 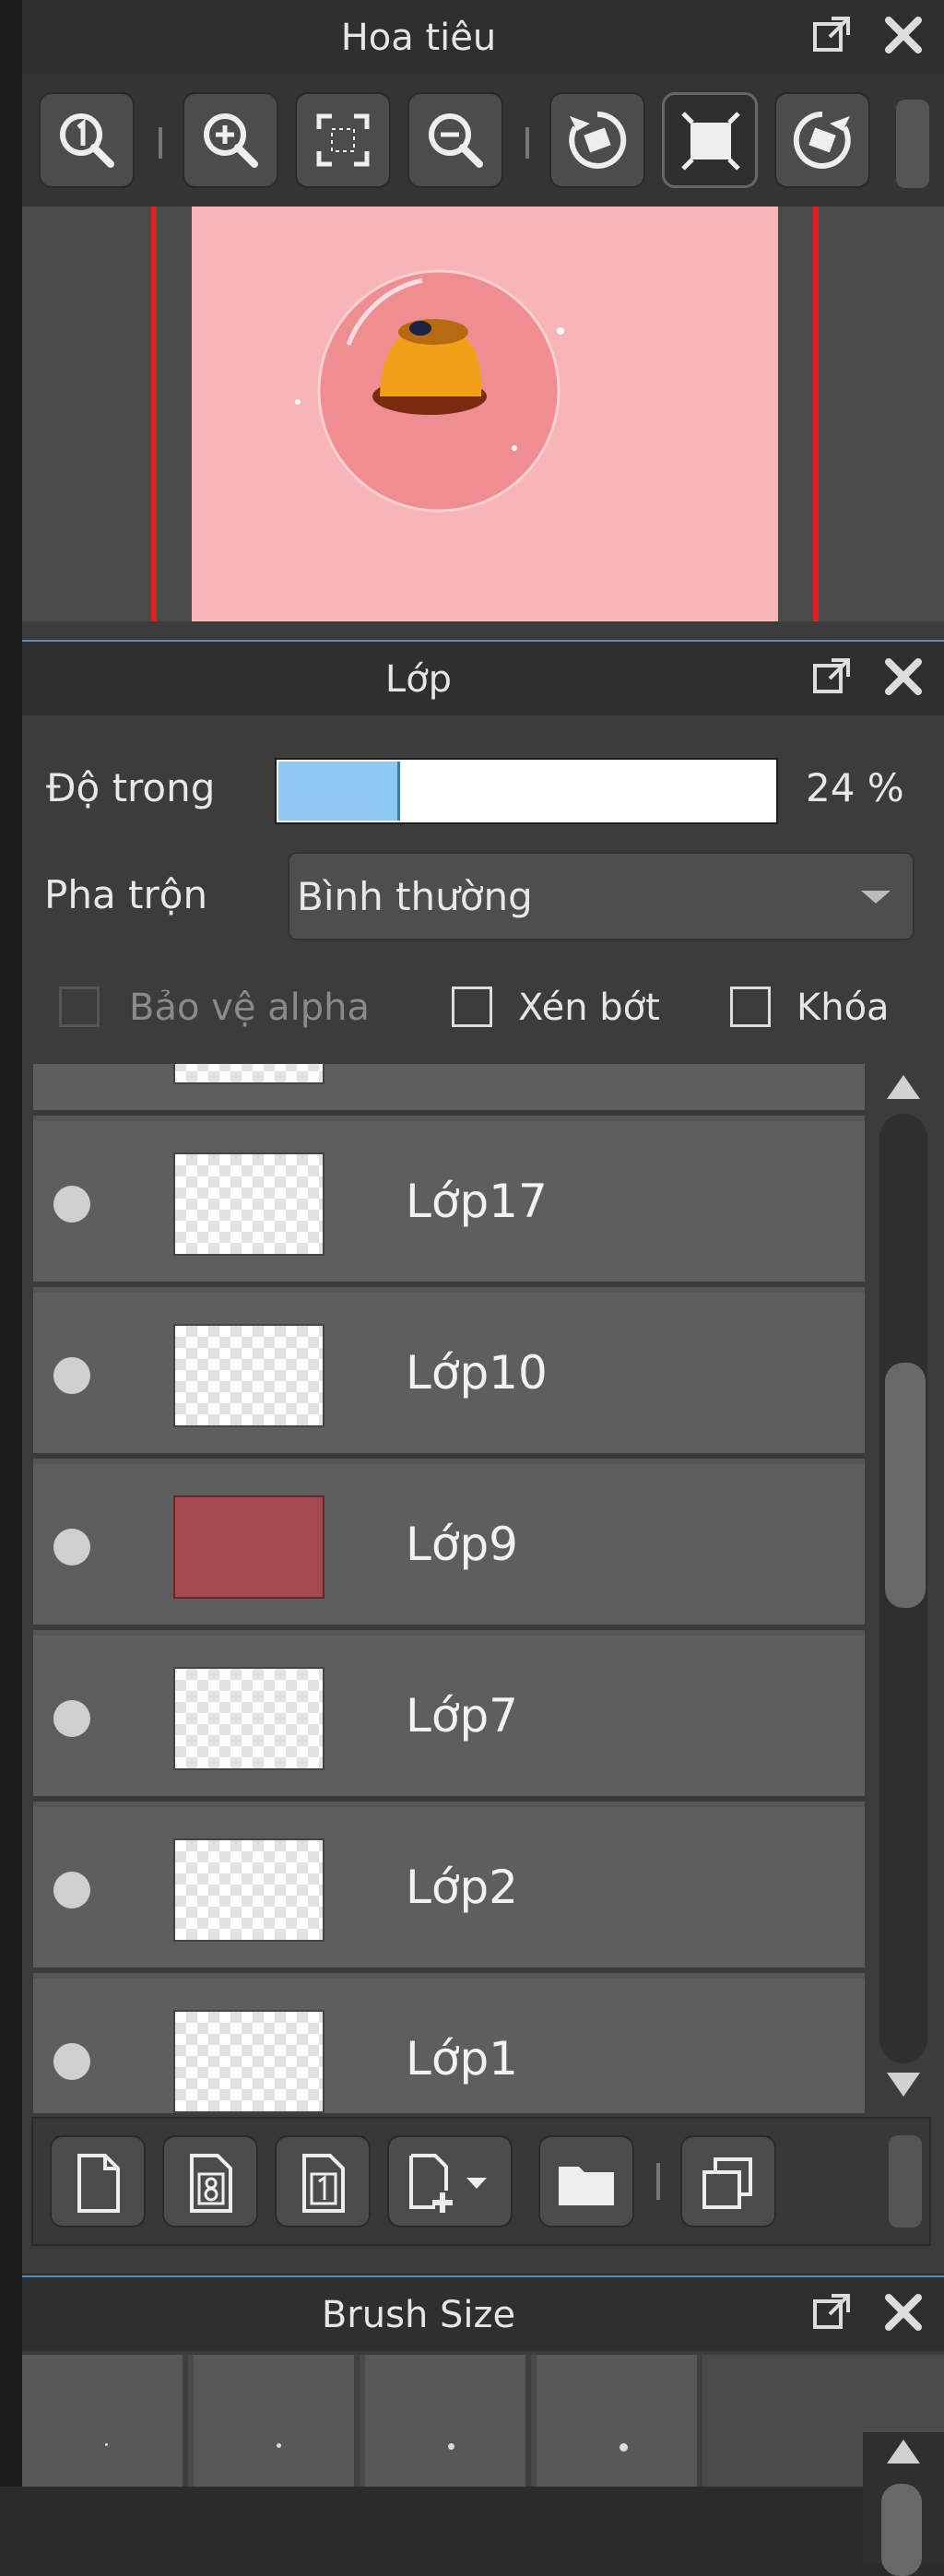 I want to click on opacity-slider, so click(x=526, y=791).